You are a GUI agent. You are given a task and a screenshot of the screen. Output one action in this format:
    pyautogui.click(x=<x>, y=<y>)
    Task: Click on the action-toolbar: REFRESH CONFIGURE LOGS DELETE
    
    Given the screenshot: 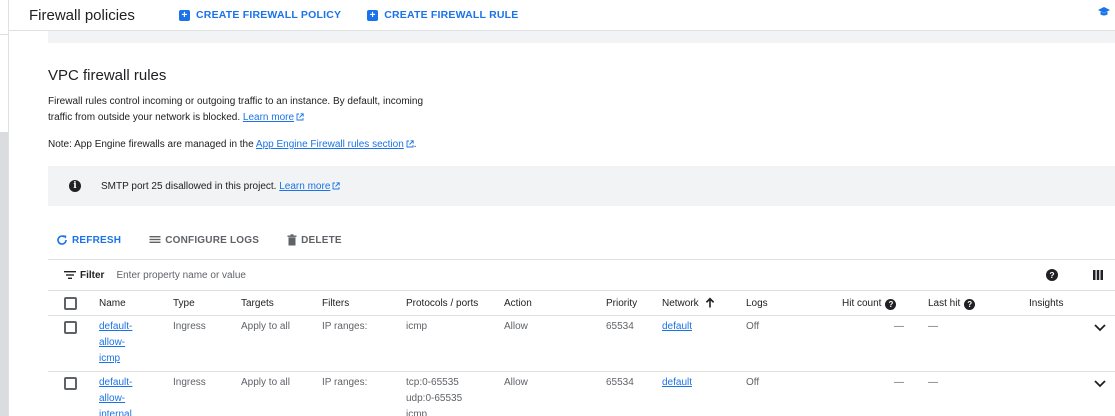 What is the action you would take?
    pyautogui.click(x=213, y=240)
    